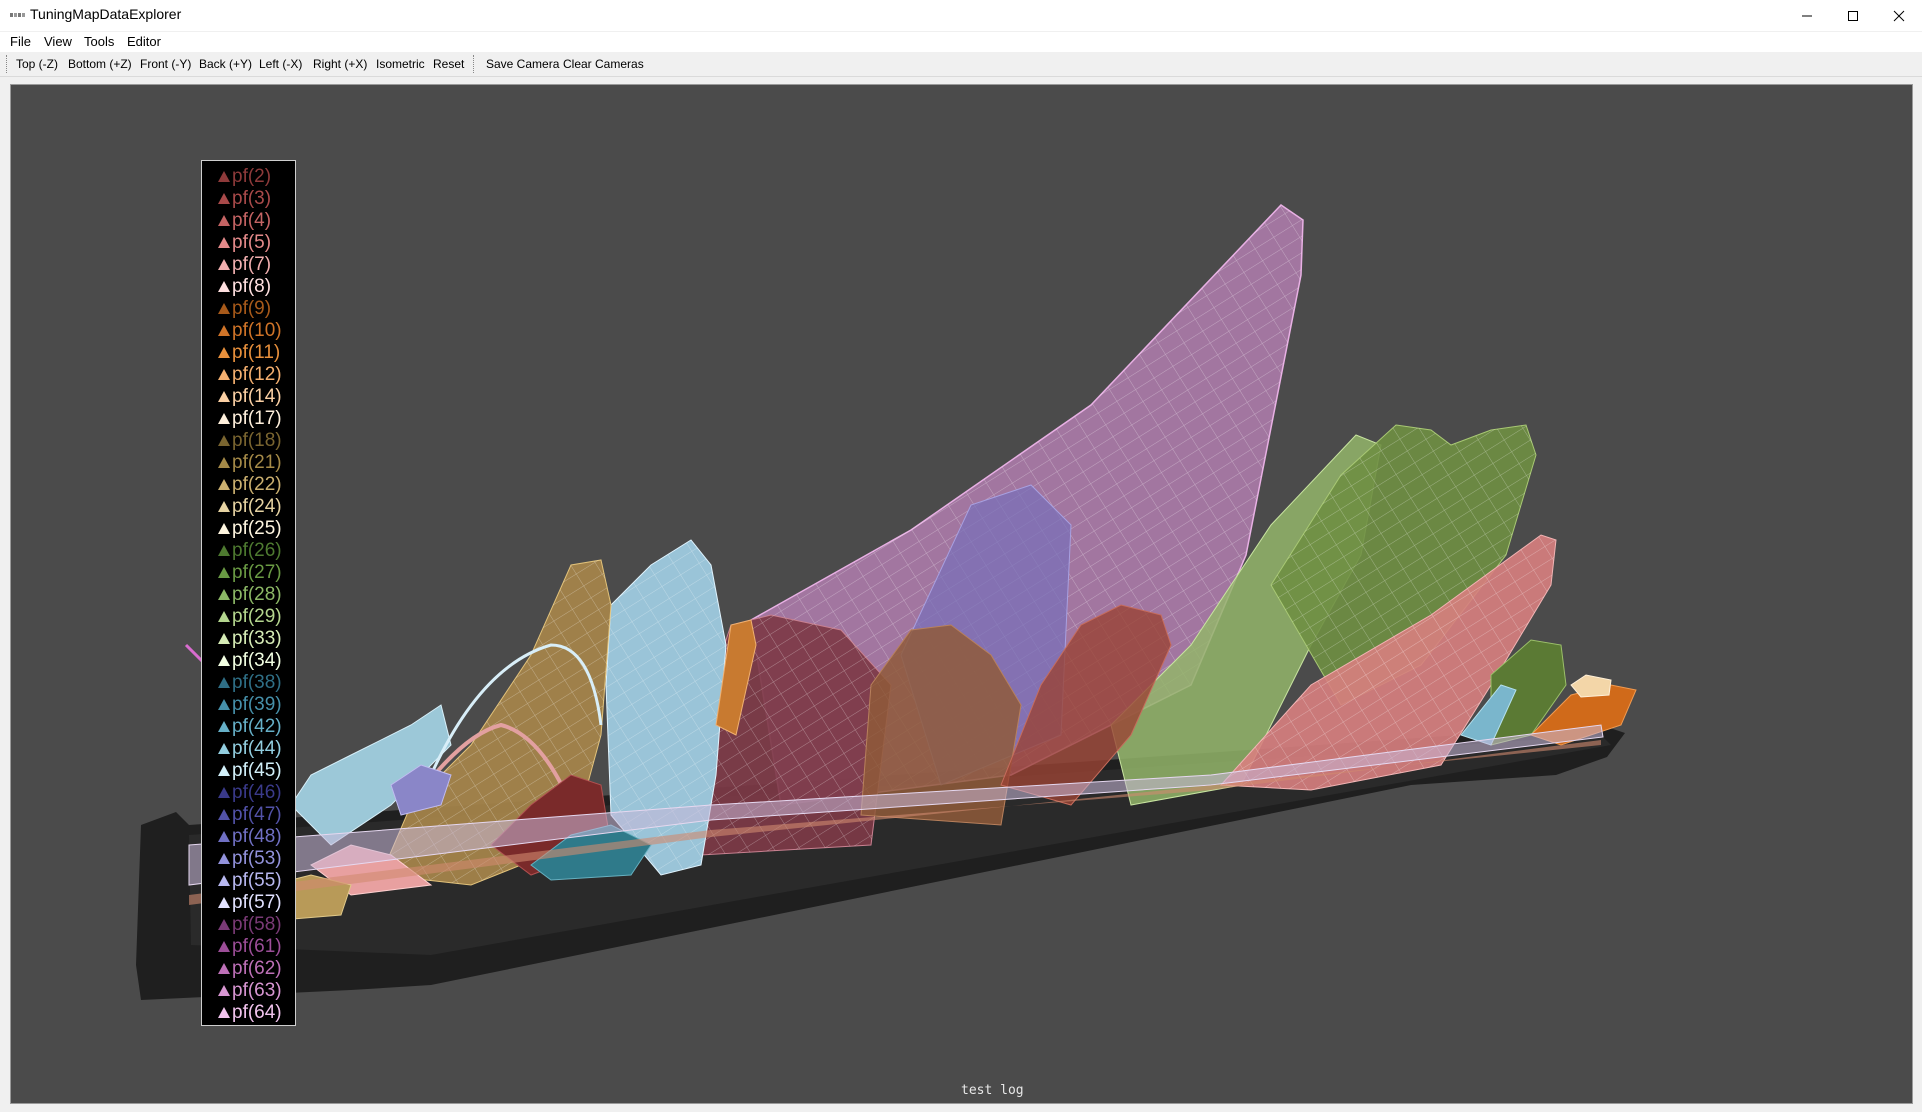  Describe the element at coordinates (250, 947) in the screenshot. I see `legend-item: pf(61)` at that location.